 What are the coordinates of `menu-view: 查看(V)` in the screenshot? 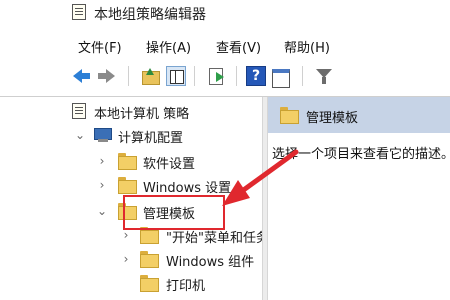 It's located at (238, 46).